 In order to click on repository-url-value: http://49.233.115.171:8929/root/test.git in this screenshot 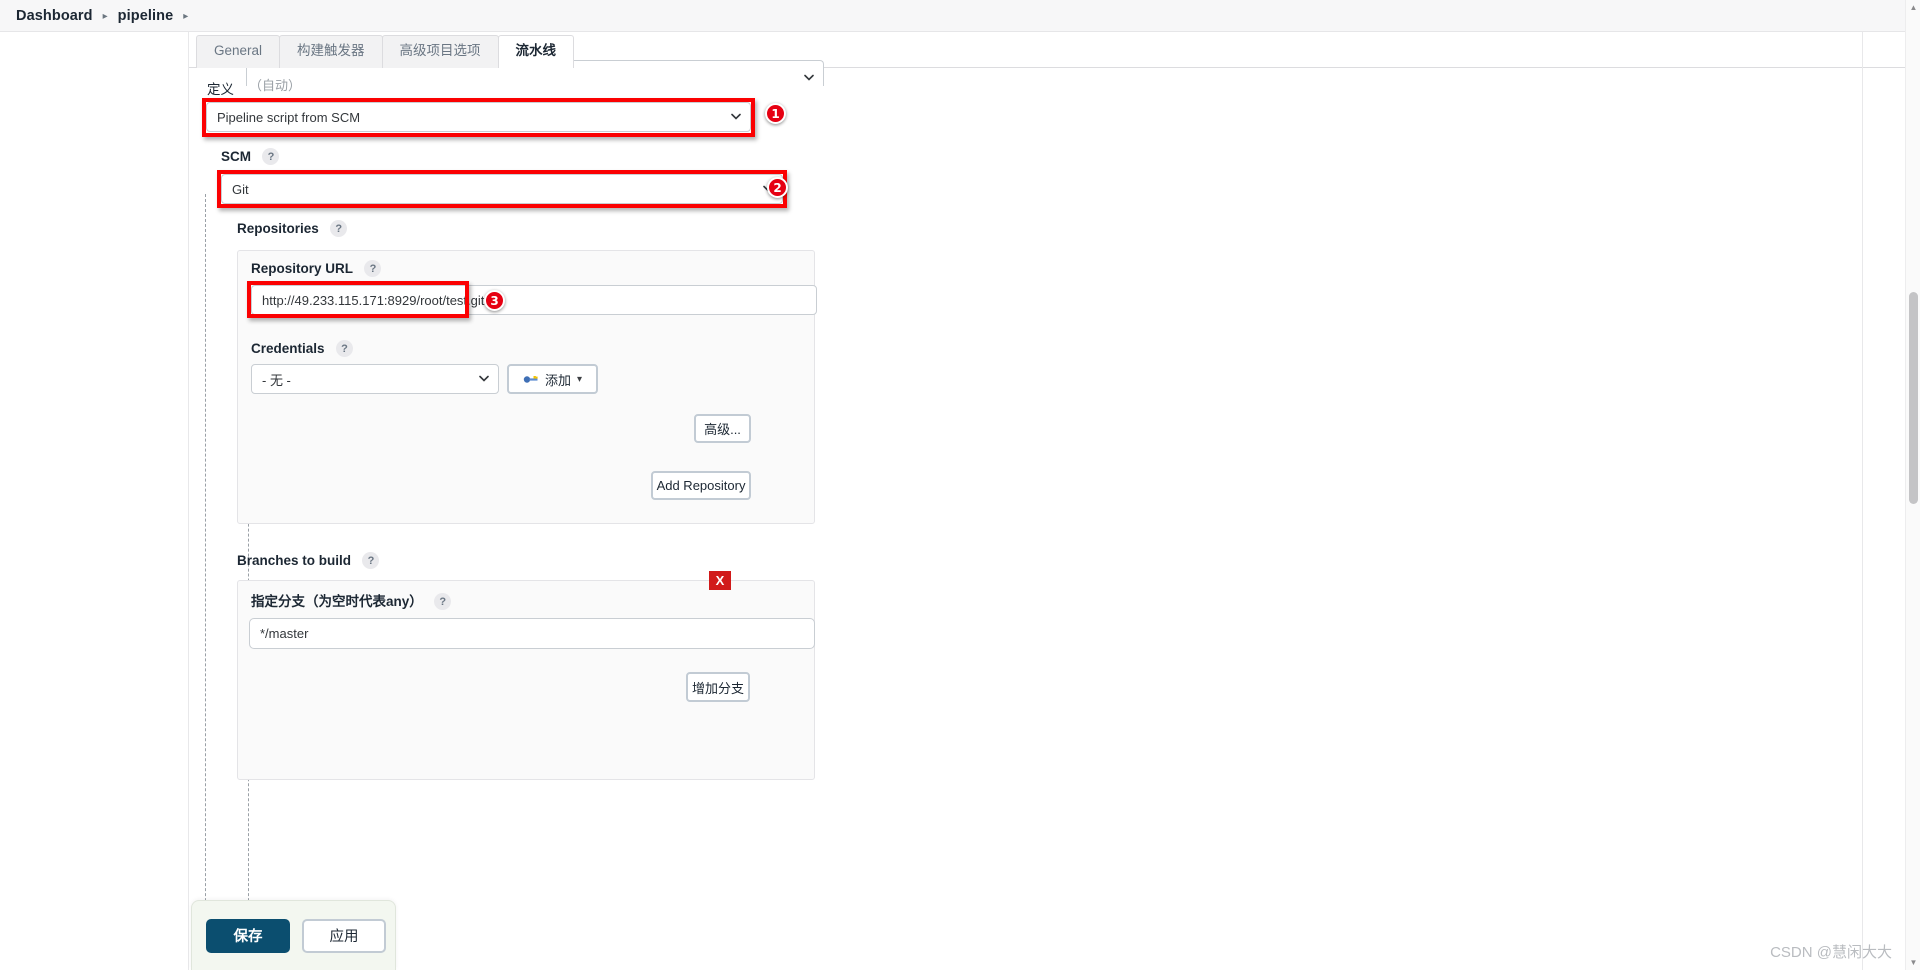, I will do `click(373, 300)`.